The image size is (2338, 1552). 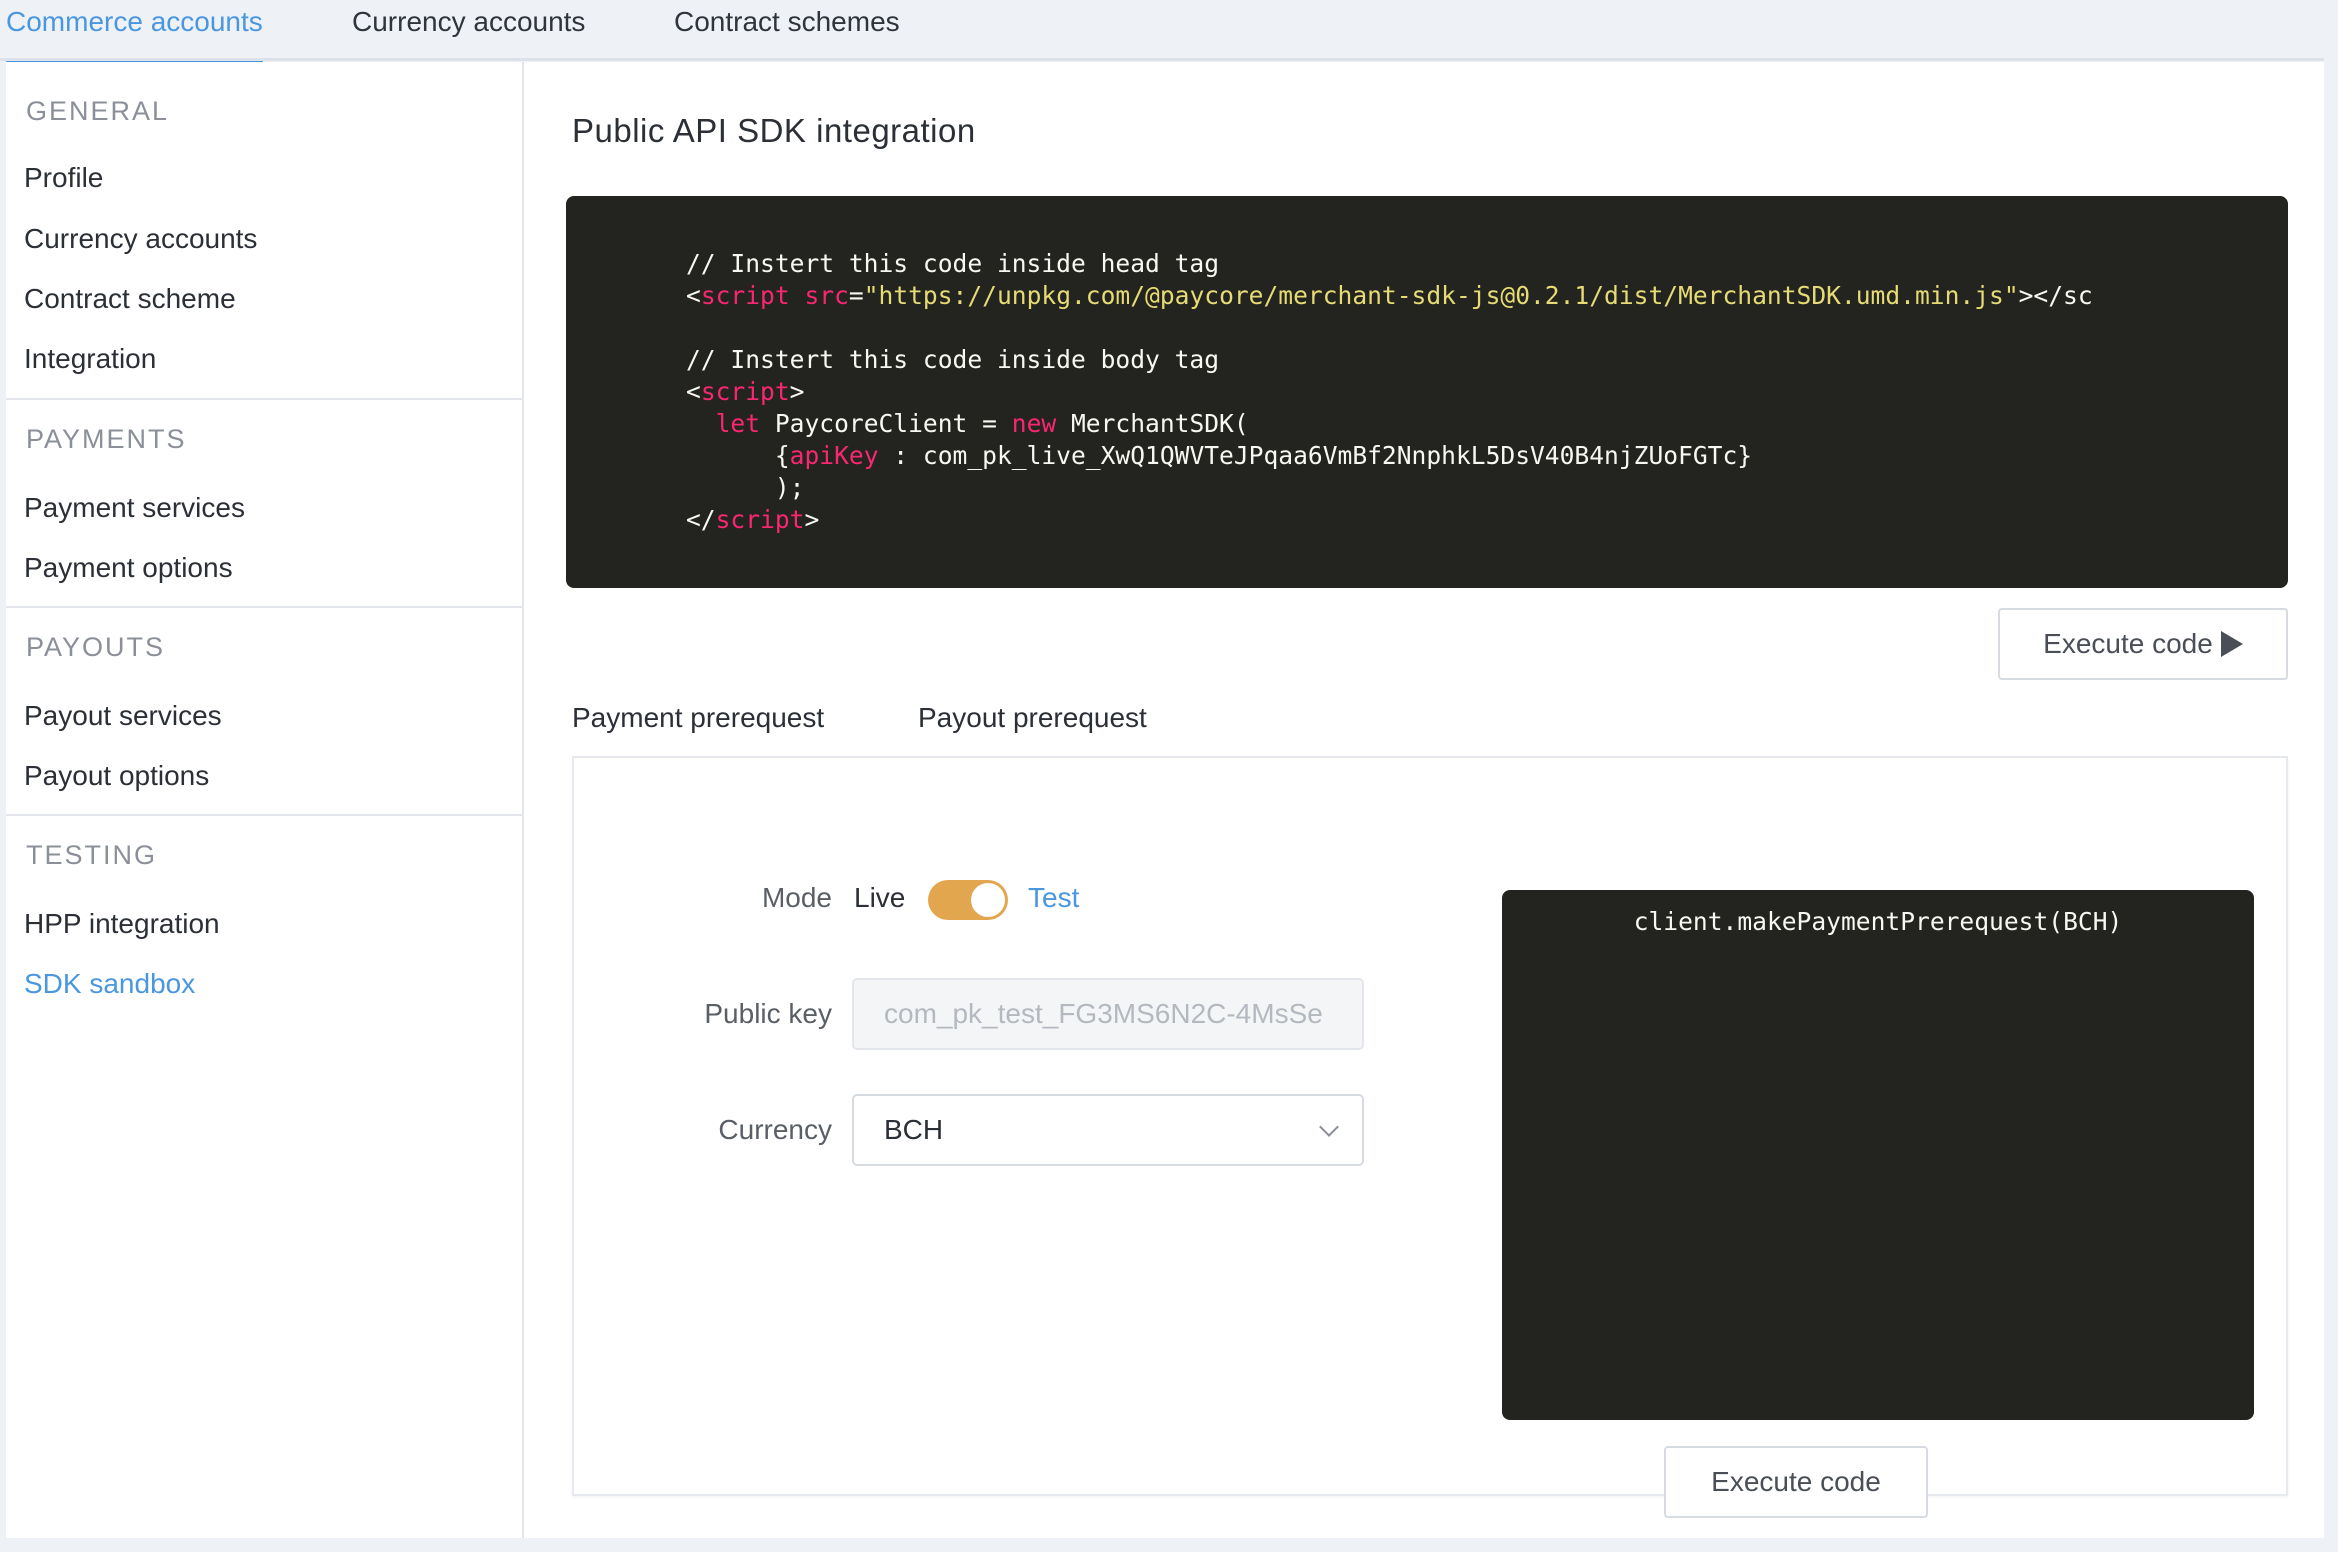 I want to click on code-punct: =, so click(x=856, y=295).